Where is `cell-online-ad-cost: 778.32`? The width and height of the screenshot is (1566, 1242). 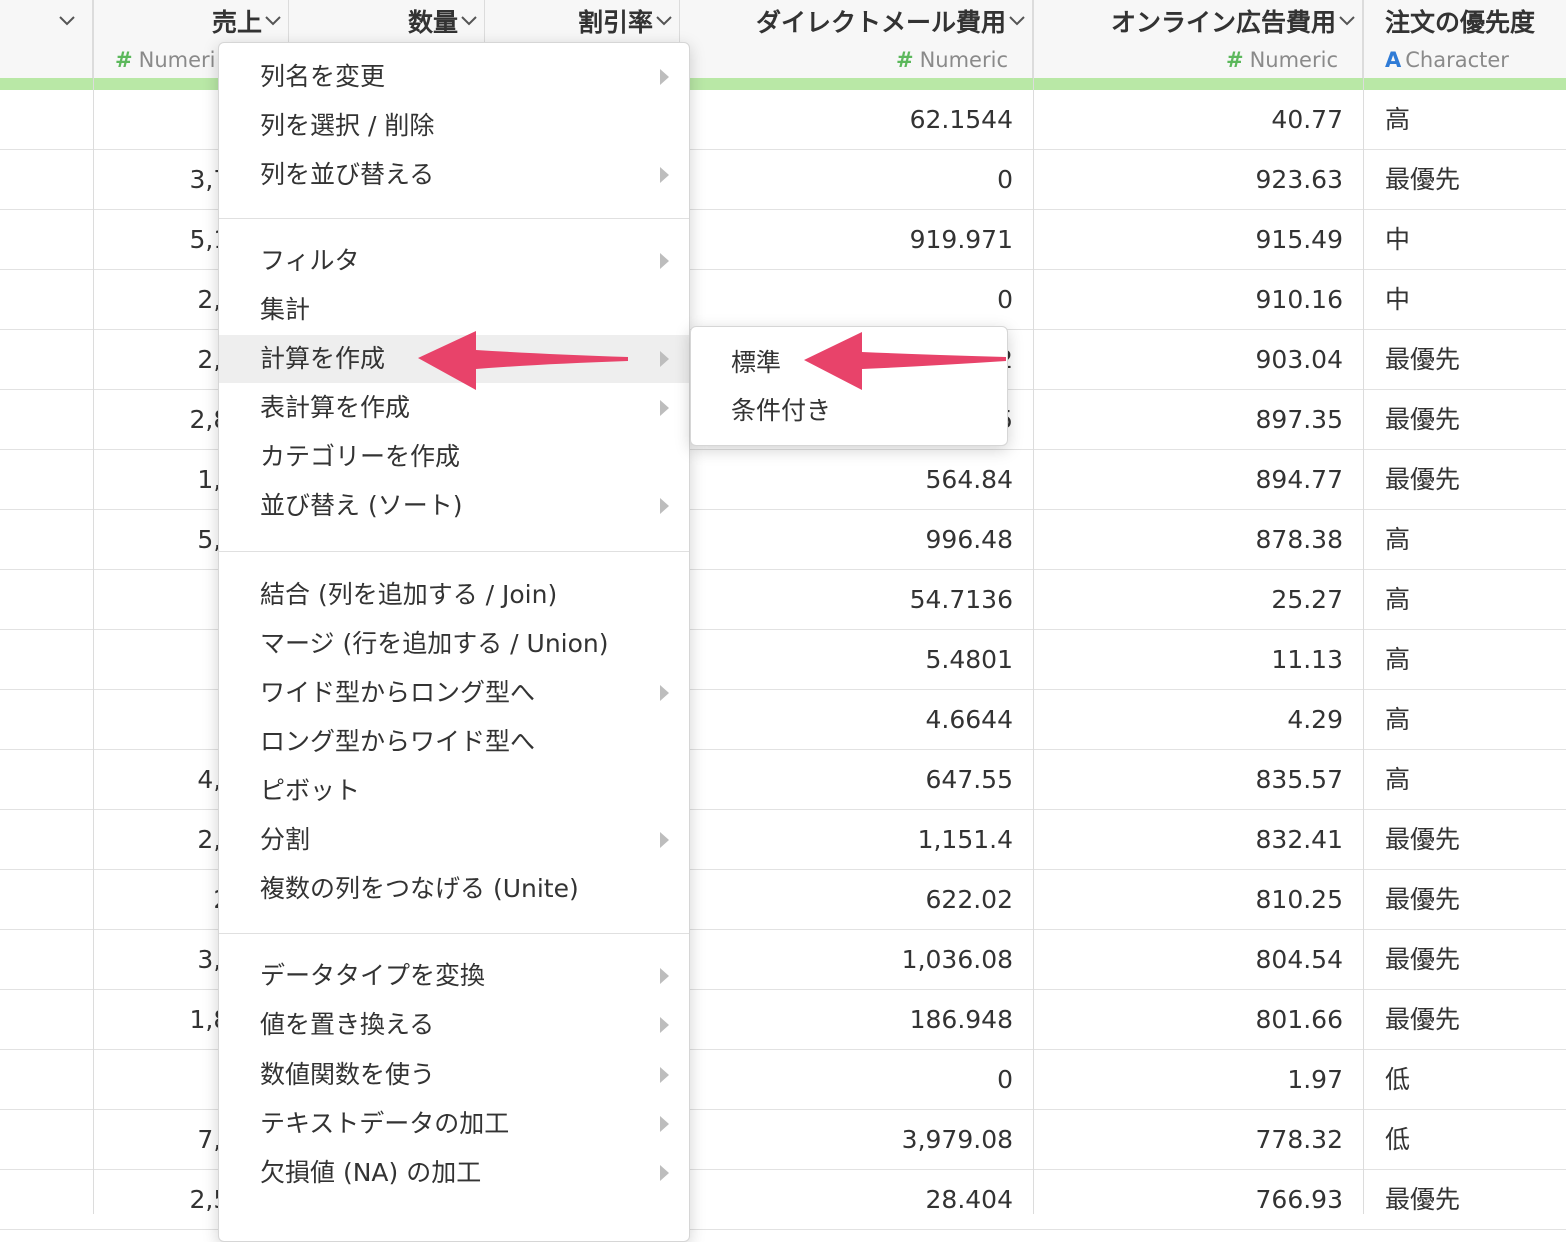
cell-online-ad-cost: 778.32 is located at coordinates (1198, 1140).